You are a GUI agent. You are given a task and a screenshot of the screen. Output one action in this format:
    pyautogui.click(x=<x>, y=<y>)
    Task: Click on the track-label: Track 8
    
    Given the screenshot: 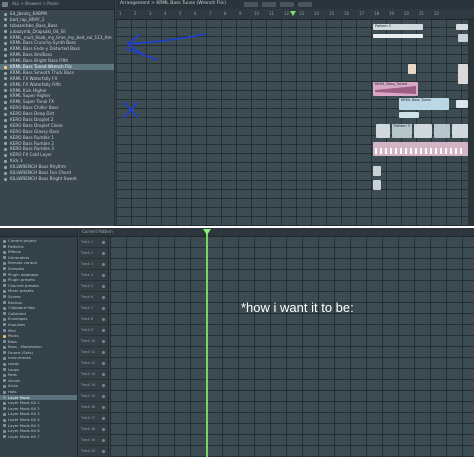 What is the action you would take?
    pyautogui.click(x=87, y=319)
    